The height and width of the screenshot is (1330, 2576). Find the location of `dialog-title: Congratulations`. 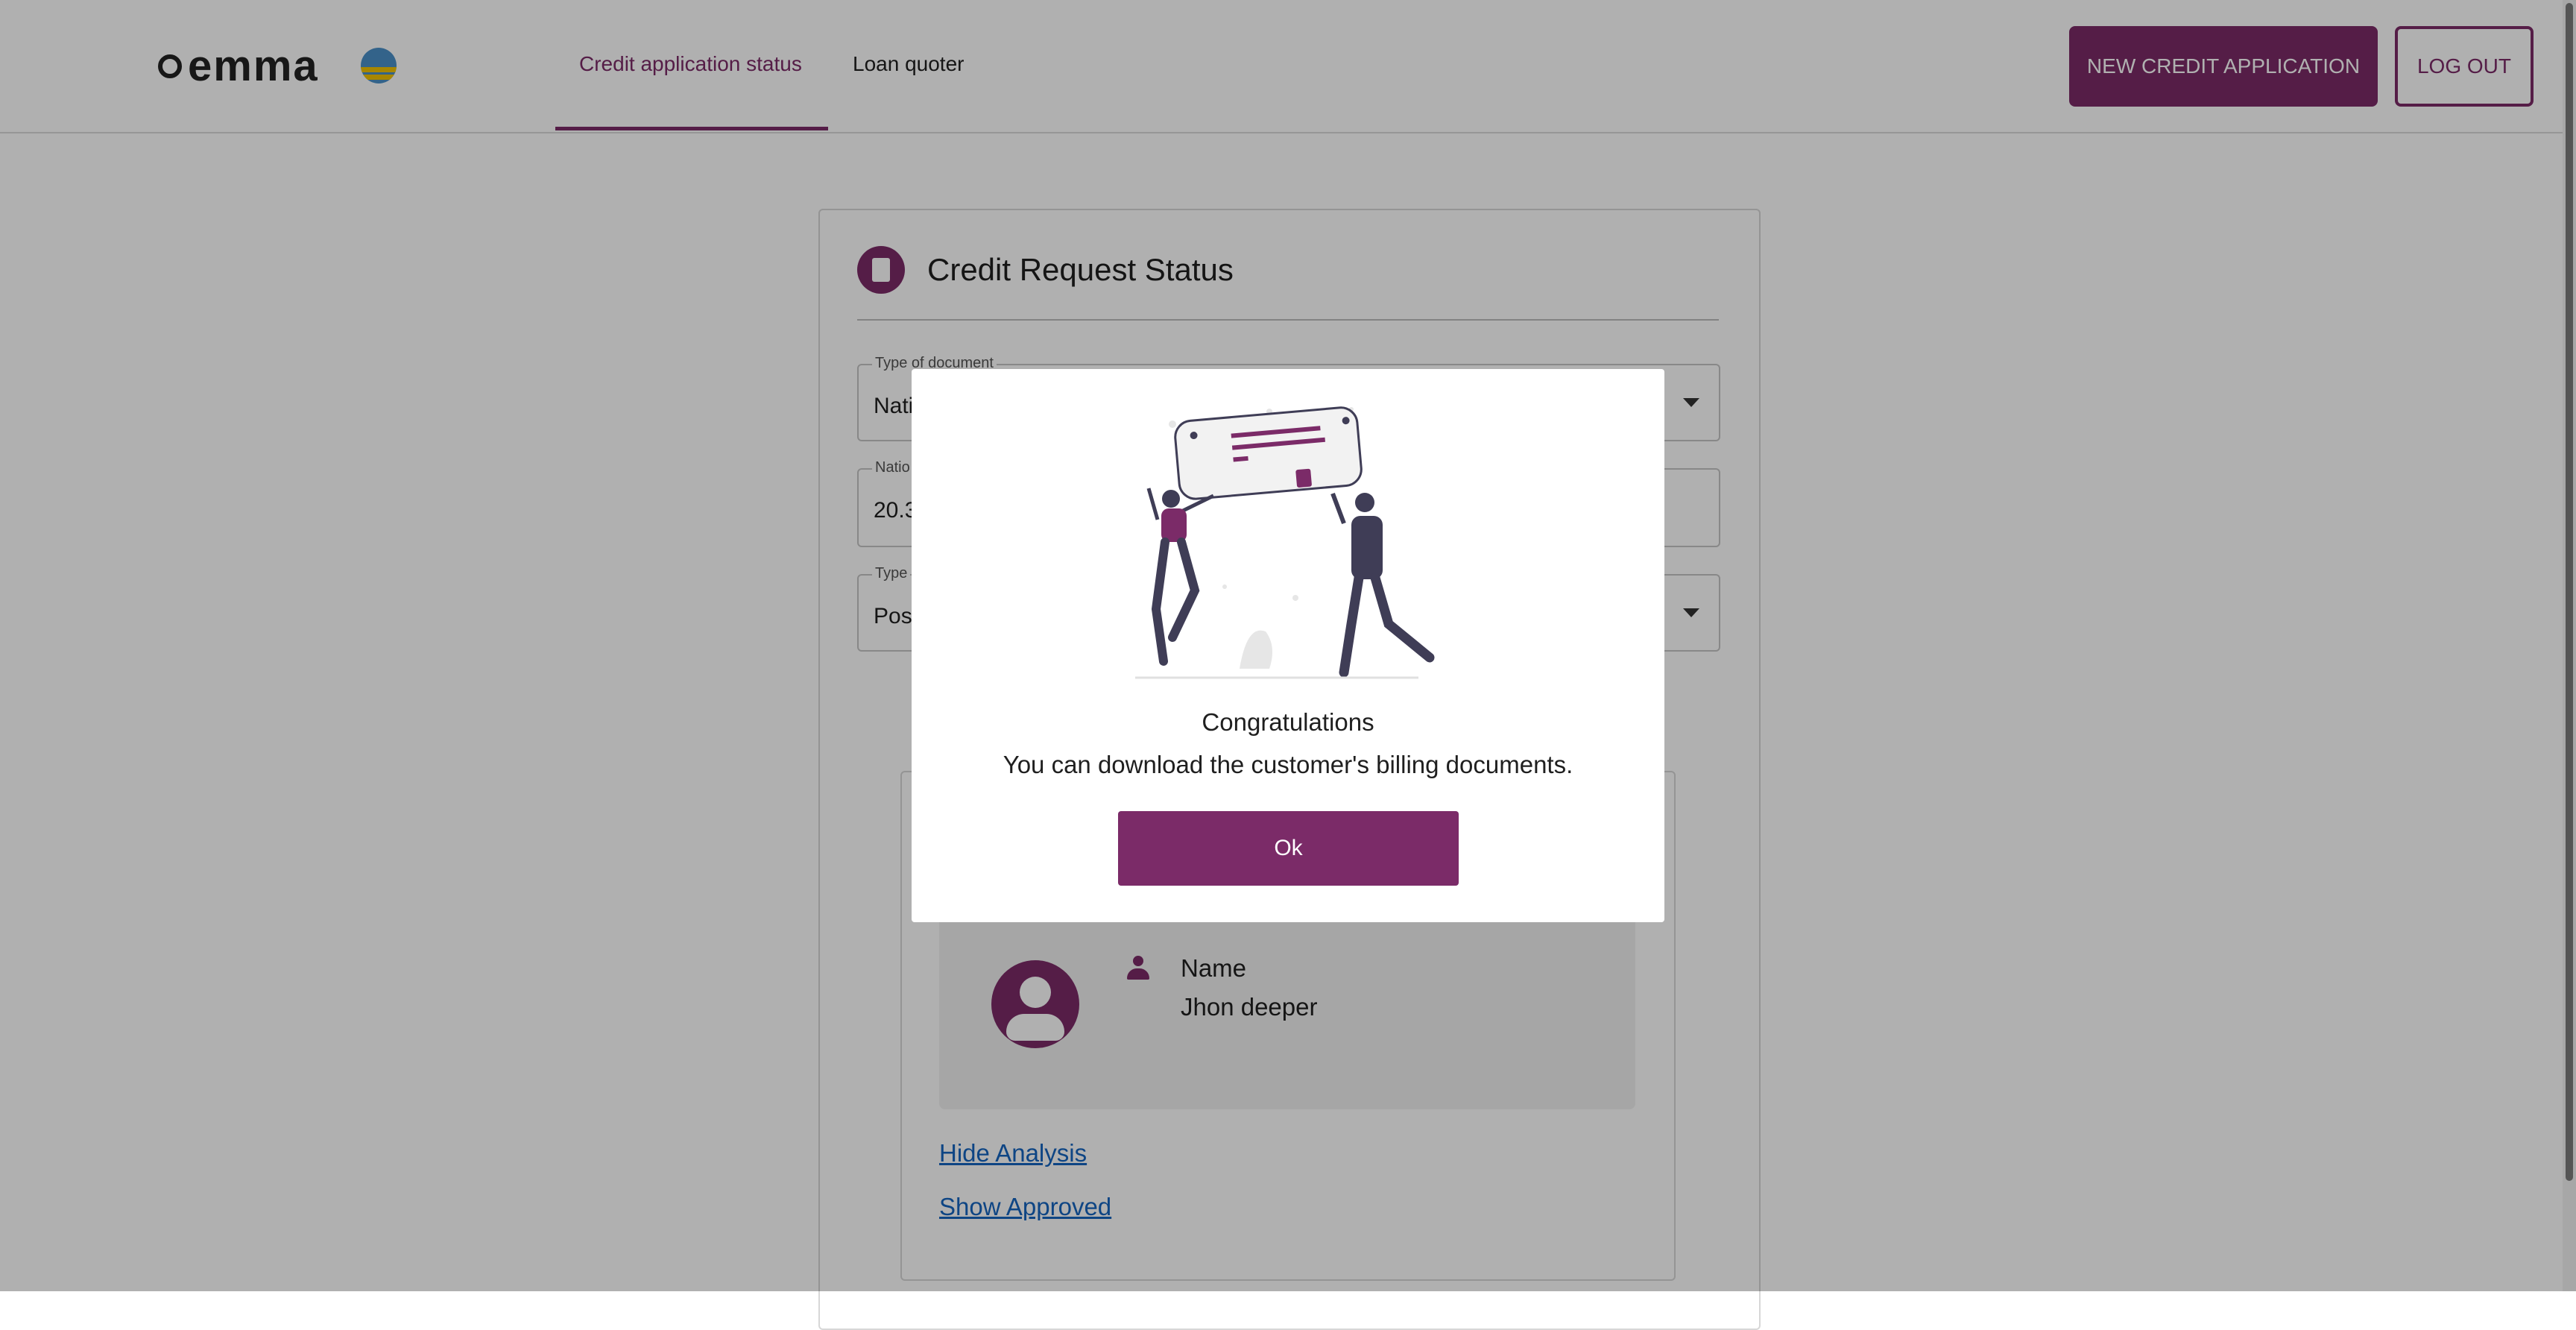

dialog-title: Congratulations is located at coordinates (1288, 722).